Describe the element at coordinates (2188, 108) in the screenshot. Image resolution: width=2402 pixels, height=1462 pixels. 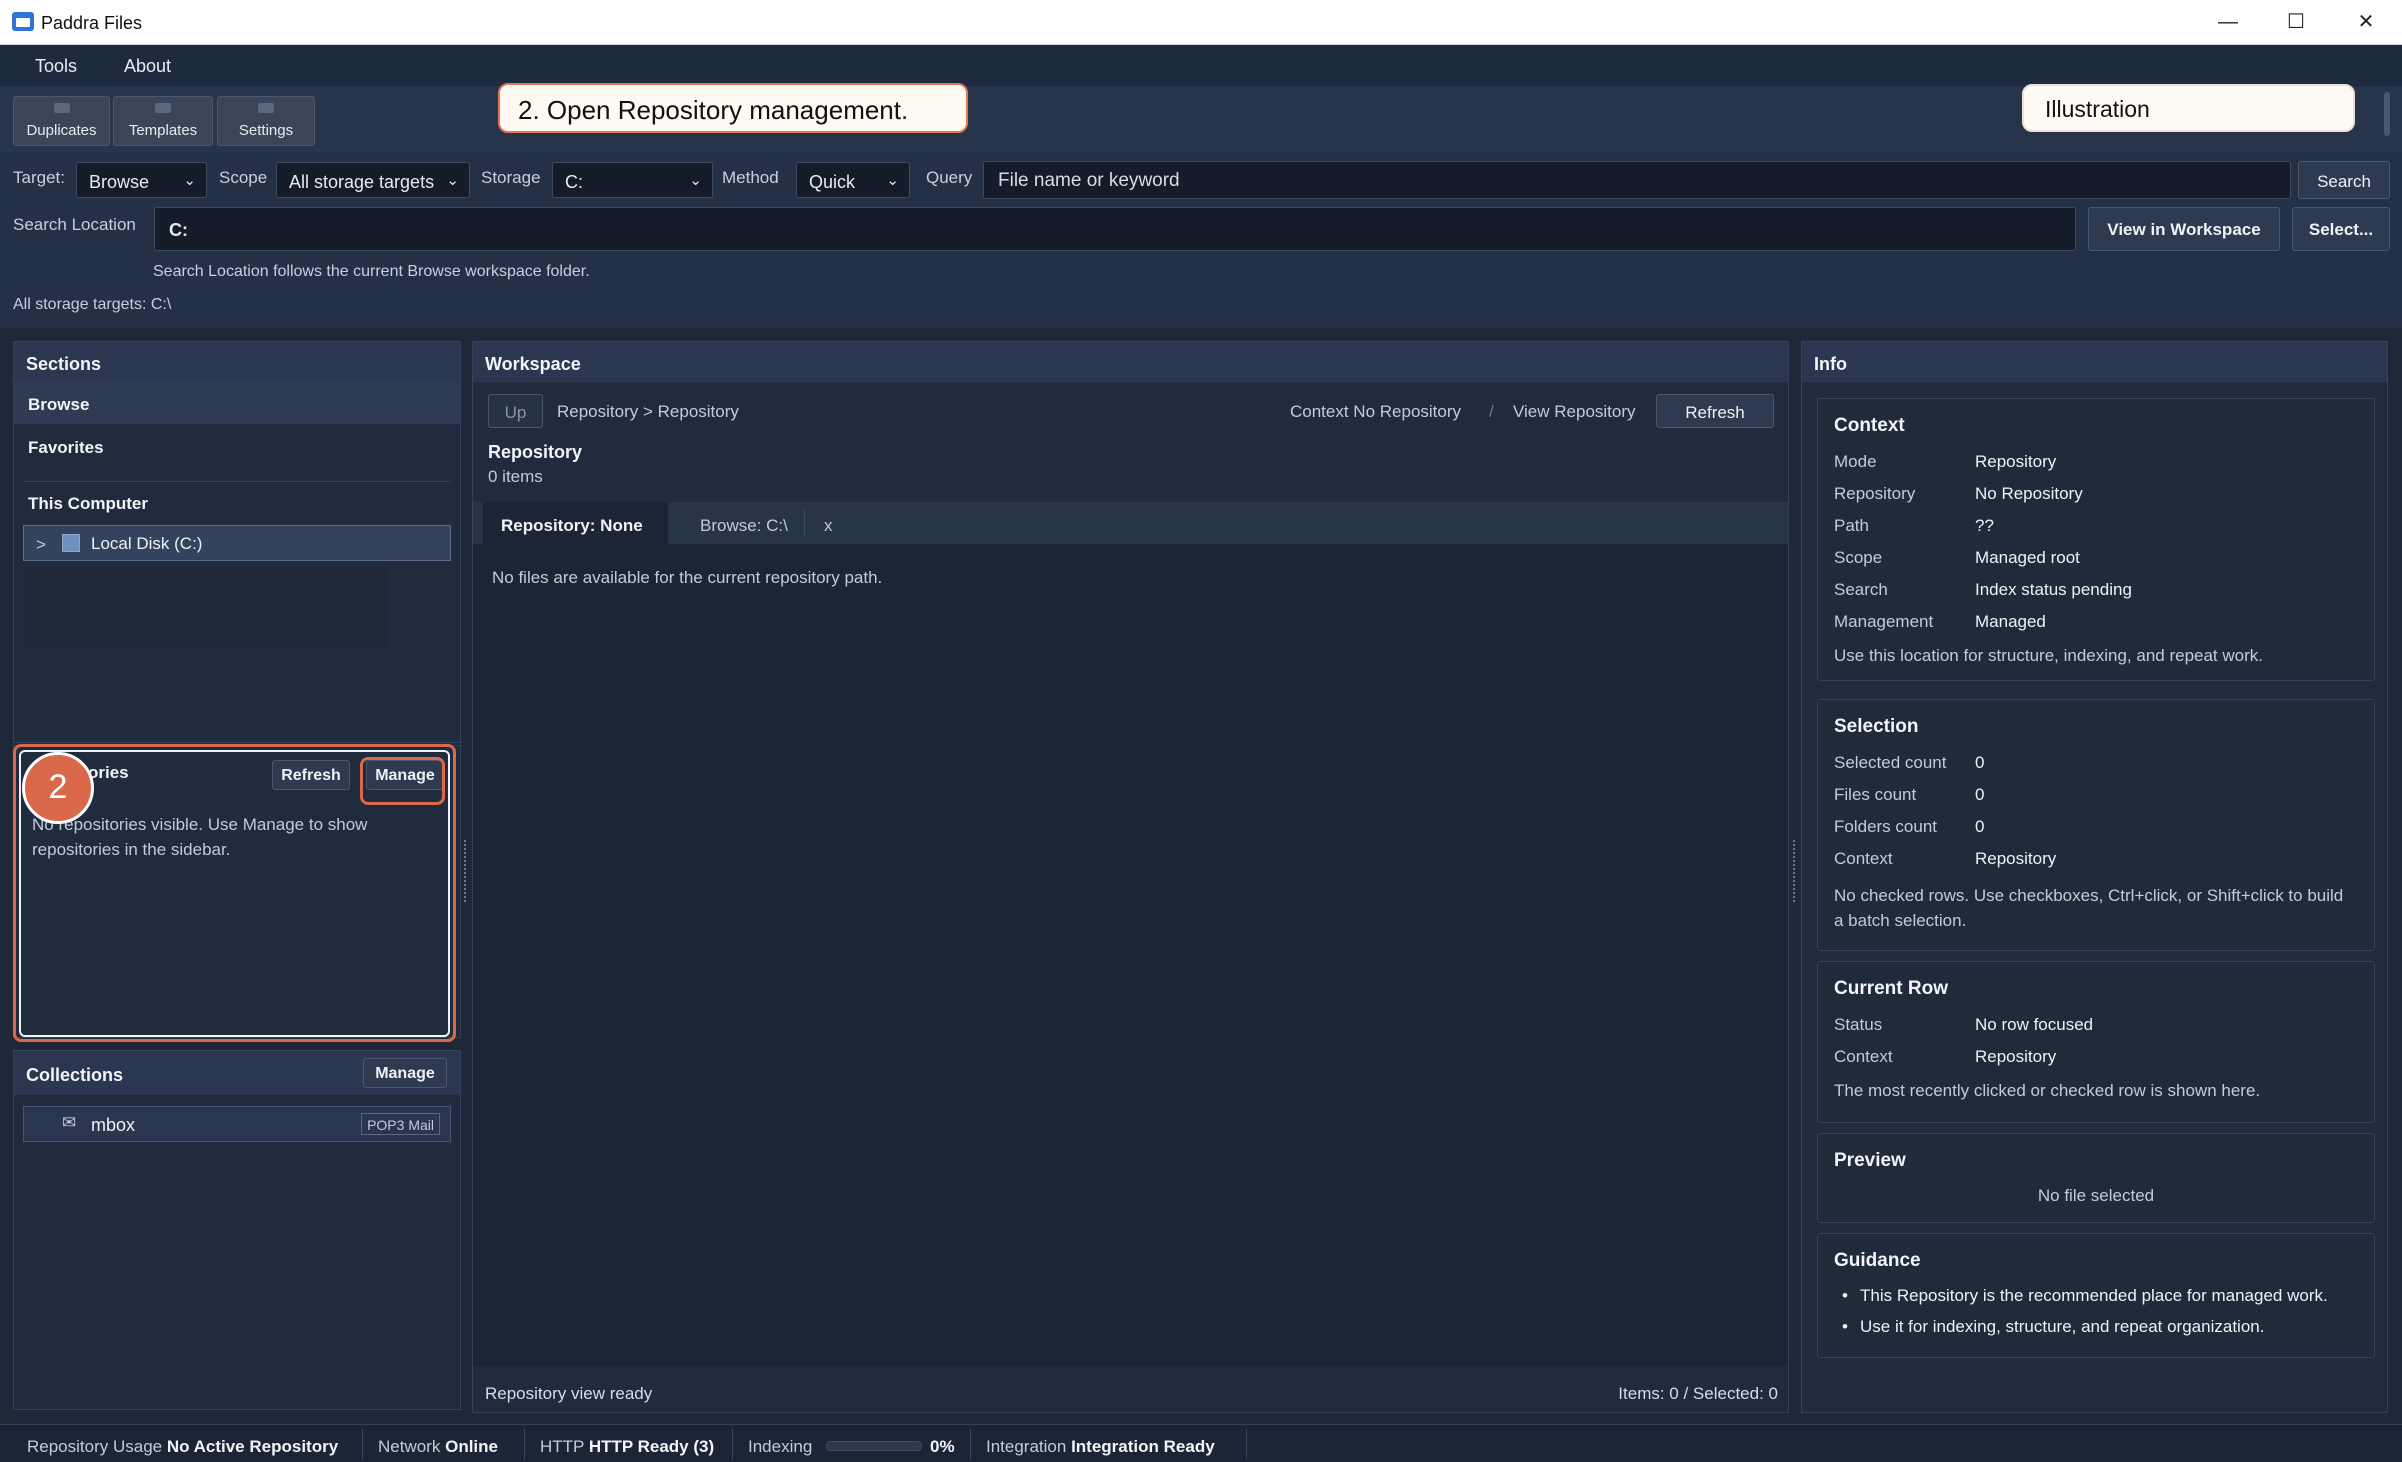
I see `illustration-label: Illustration` at that location.